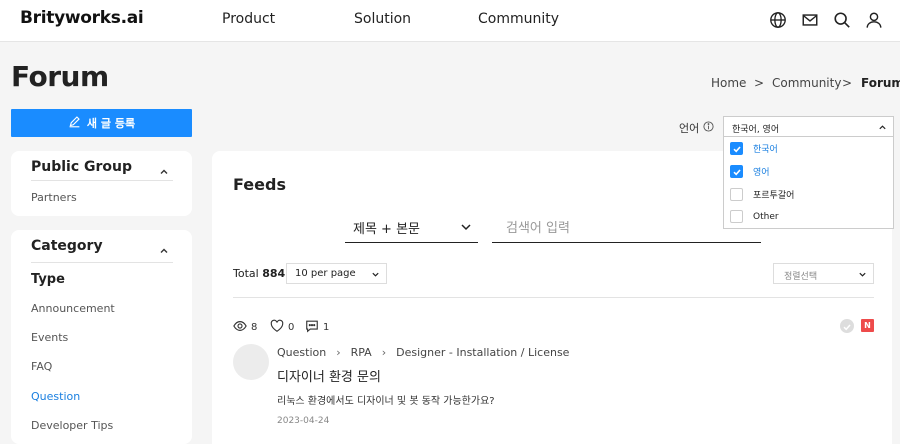 This screenshot has height=444, width=900. Describe the element at coordinates (801, 277) in the screenshot. I see `sort-placeholder: 정렬선택` at that location.